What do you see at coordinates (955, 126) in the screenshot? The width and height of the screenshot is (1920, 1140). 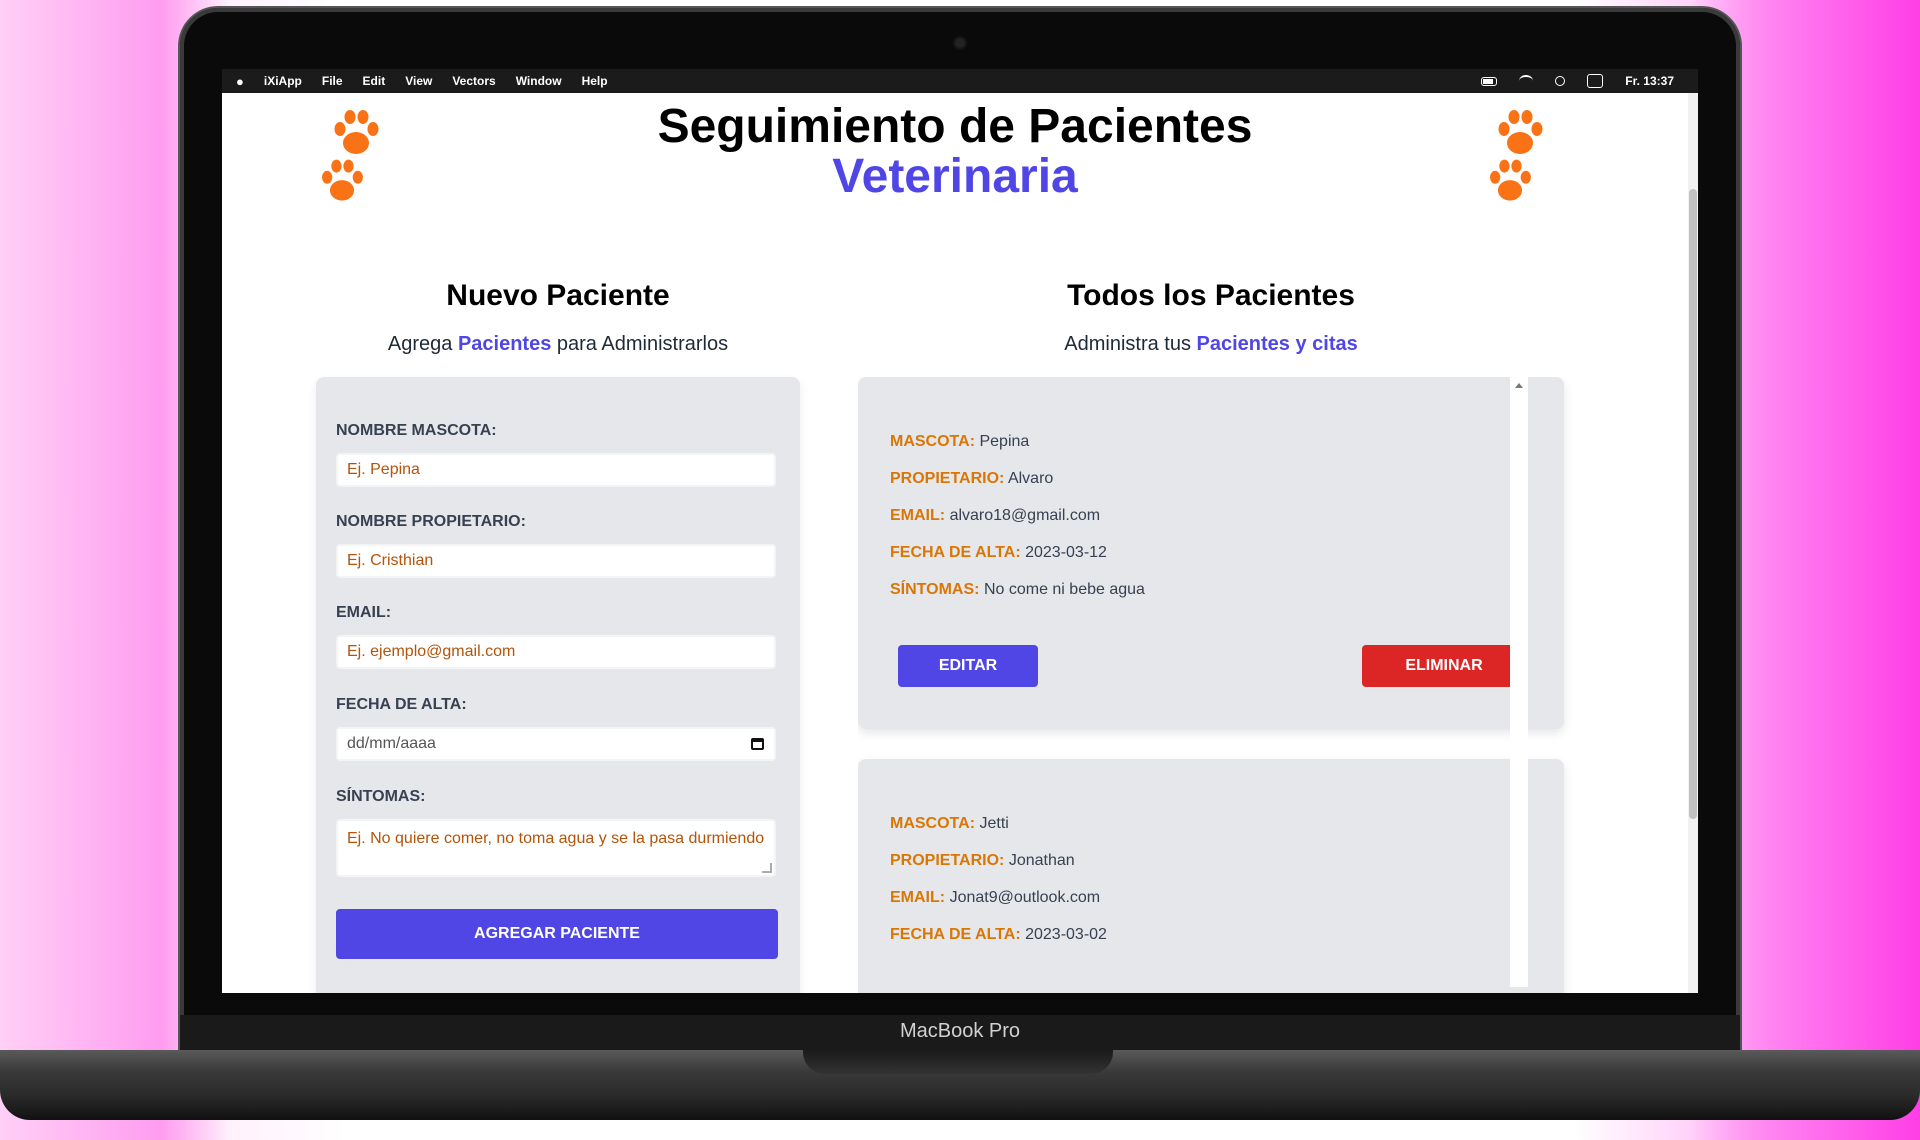 I see `page-title: Seguimiento de Pacientes` at bounding box center [955, 126].